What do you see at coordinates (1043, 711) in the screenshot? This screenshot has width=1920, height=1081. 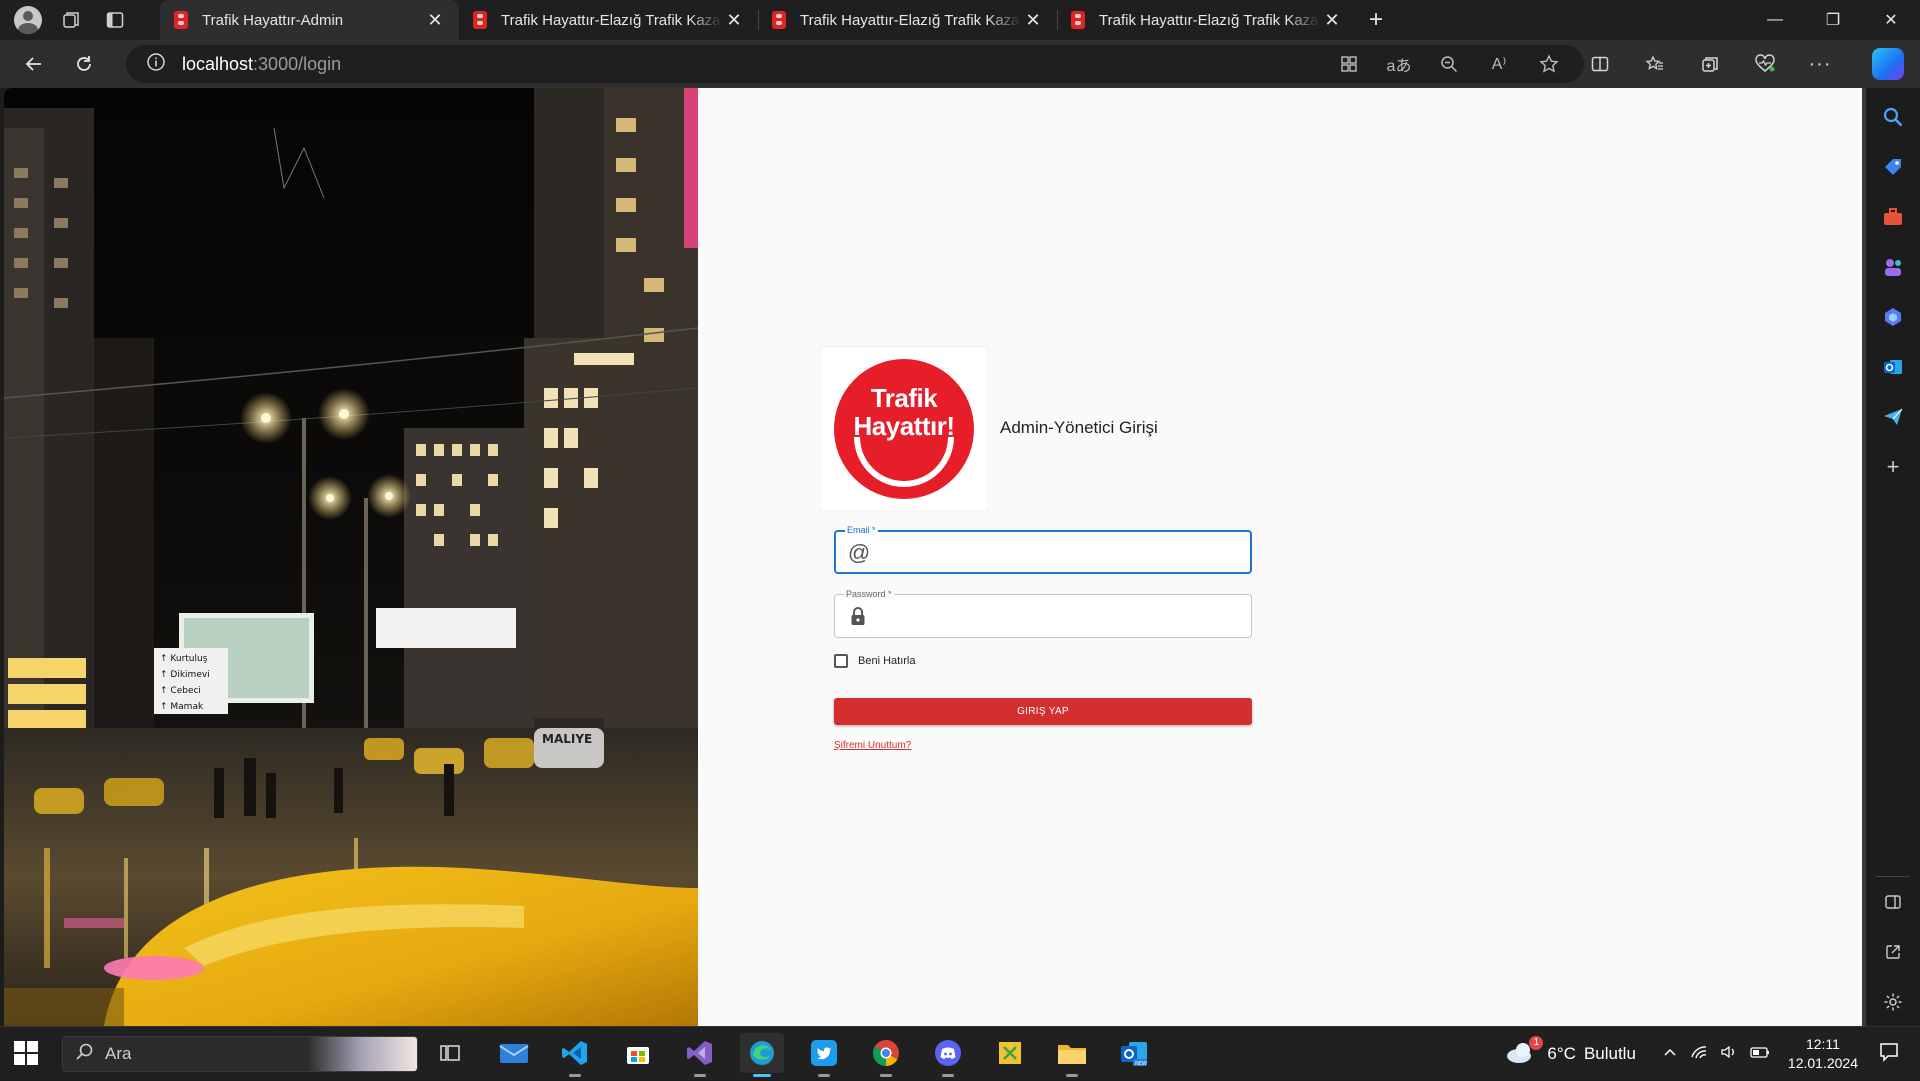 I see `login-button: GIRIŞ YAP` at bounding box center [1043, 711].